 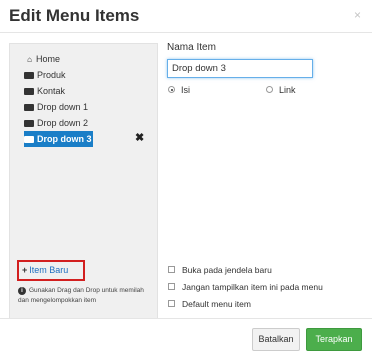 What do you see at coordinates (48, 59) in the screenshot?
I see `tree-item-label: Home` at bounding box center [48, 59].